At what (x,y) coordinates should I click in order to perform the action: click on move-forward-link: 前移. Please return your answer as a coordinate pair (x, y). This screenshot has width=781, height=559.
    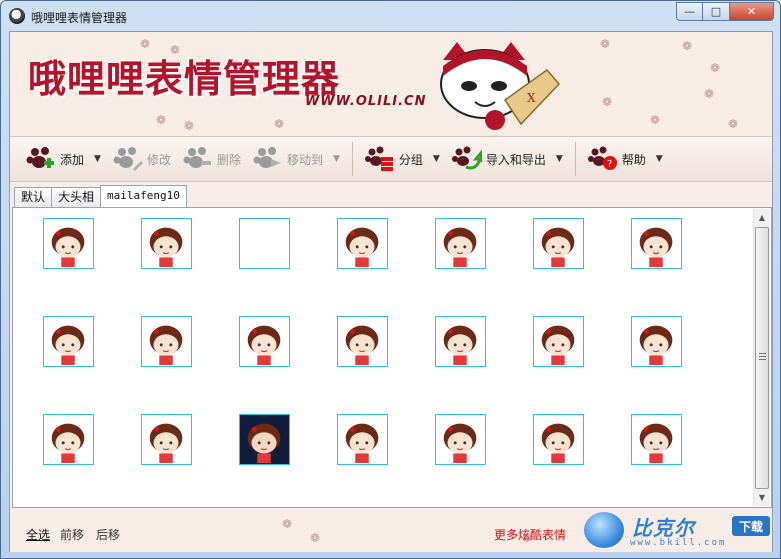
    Looking at the image, I should click on (72, 534).